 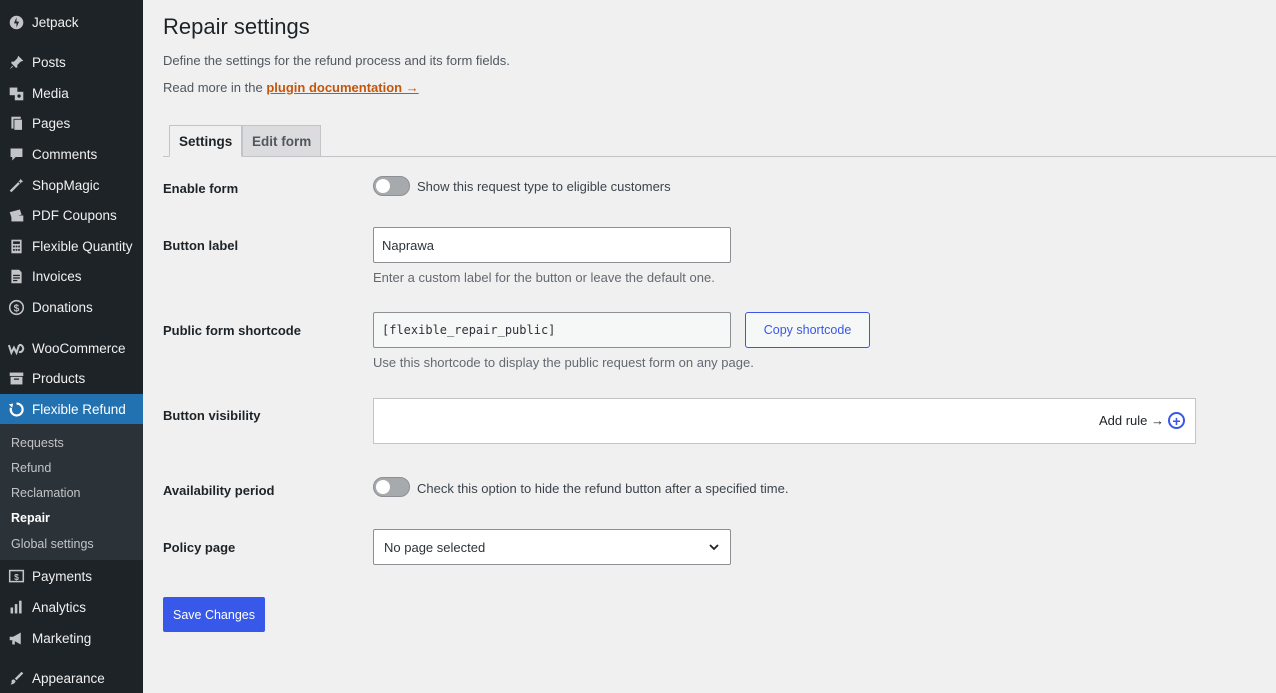 I want to click on dollar-icon: $, so click(x=16, y=307).